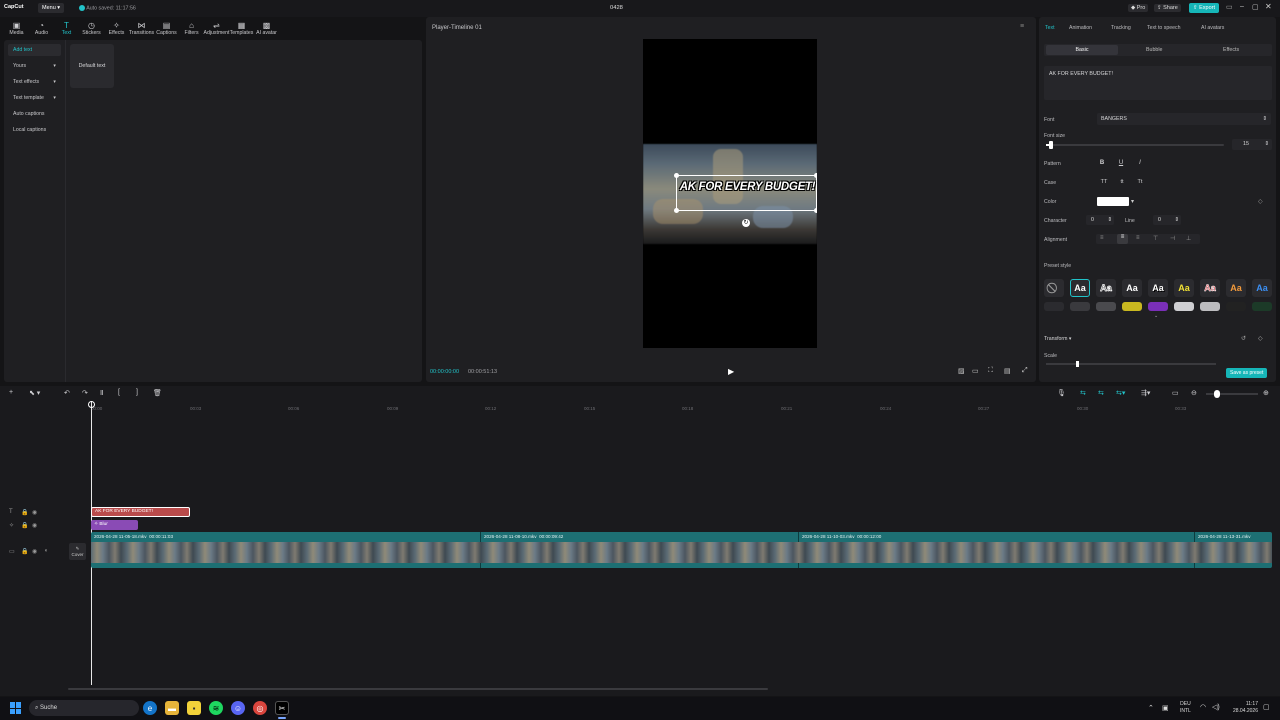 This screenshot has width=1280, height=720. What do you see at coordinates (1216, 707) in the screenshot?
I see `volume-icon: ◁)` at bounding box center [1216, 707].